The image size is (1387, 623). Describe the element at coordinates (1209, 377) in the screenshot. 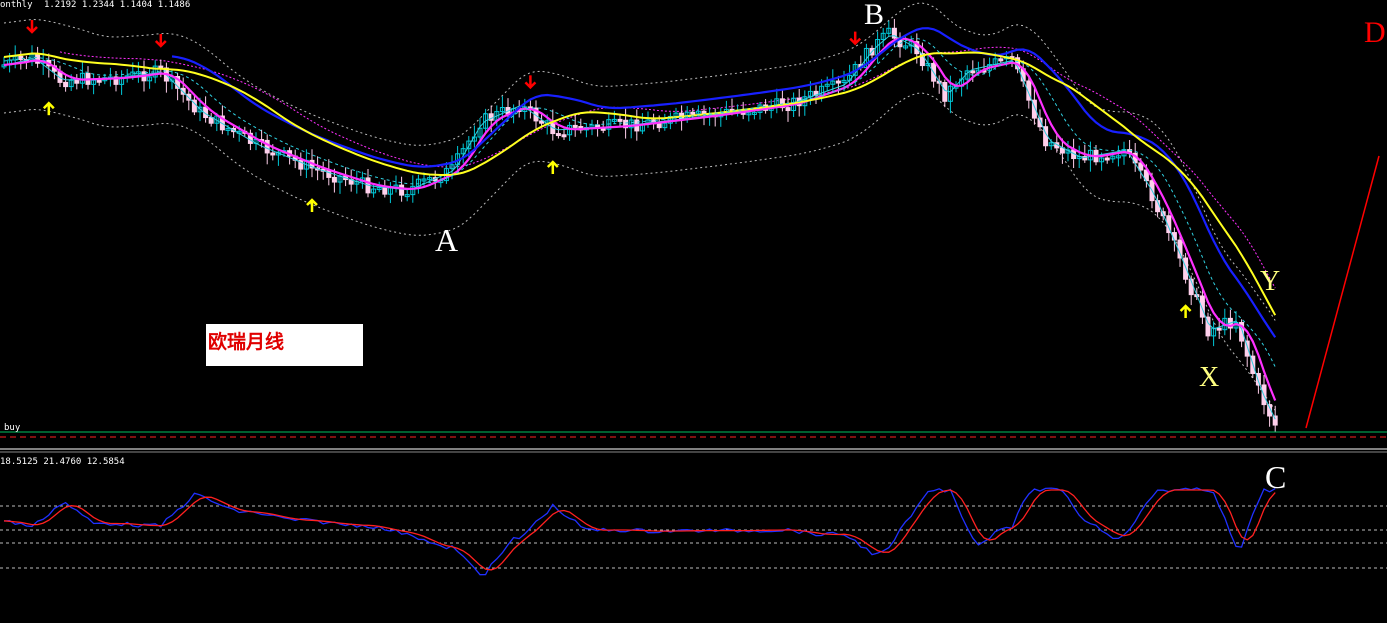

I see `wave-label-x: X` at that location.